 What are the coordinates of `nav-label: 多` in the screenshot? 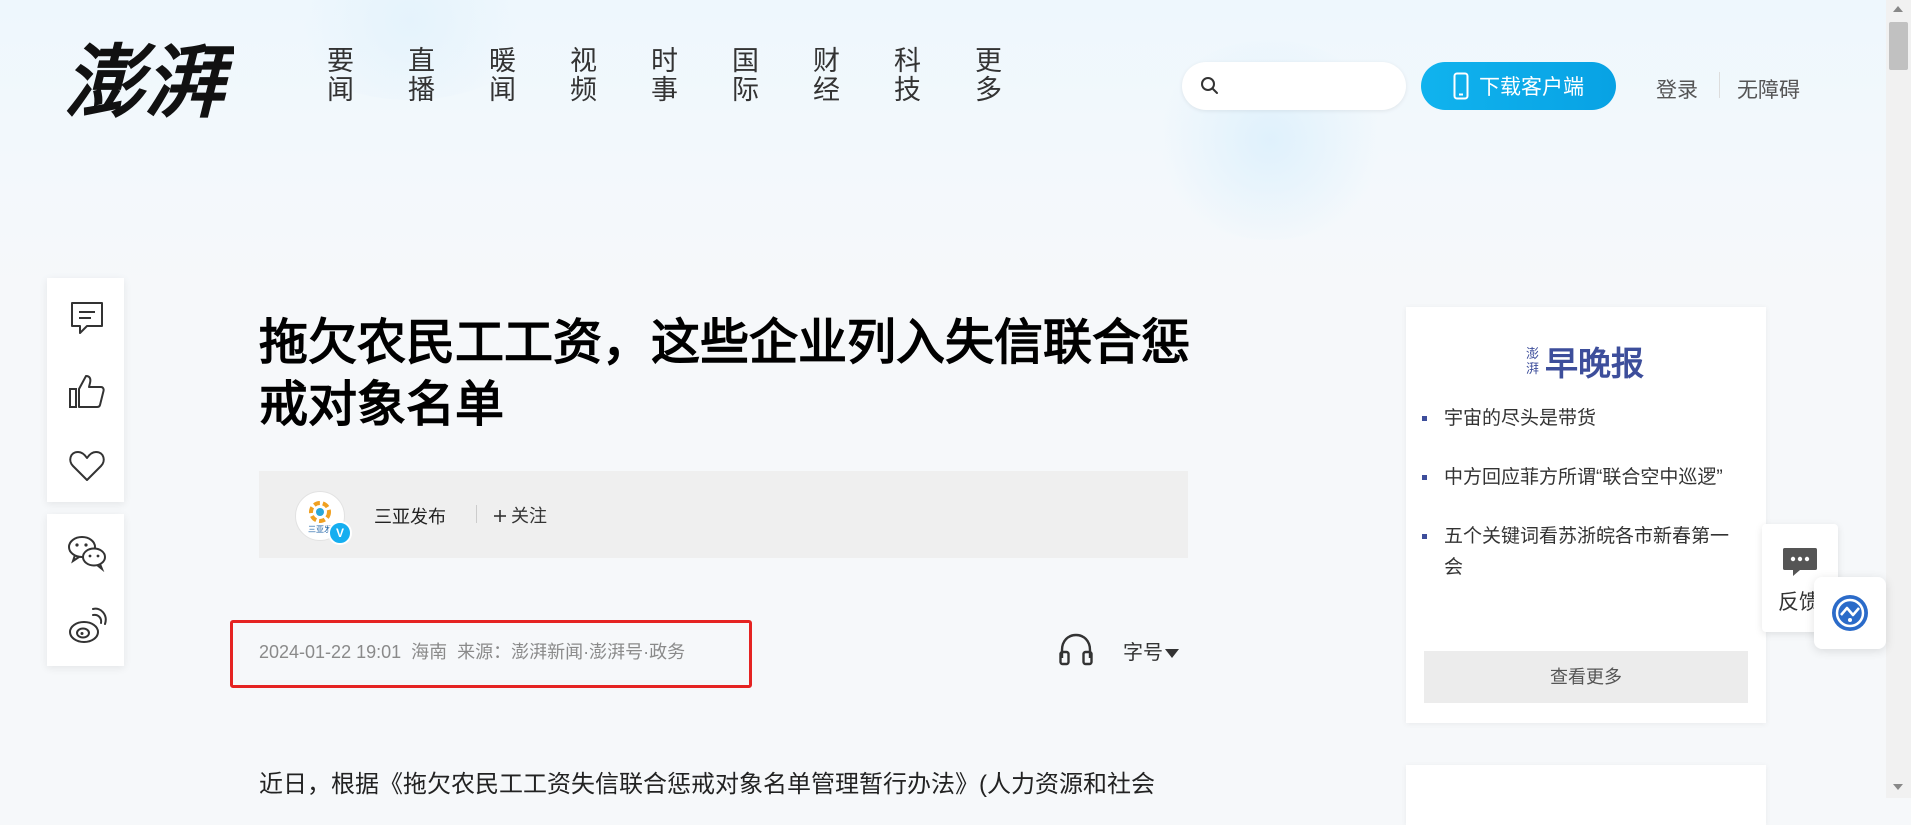 It's located at (988, 90).